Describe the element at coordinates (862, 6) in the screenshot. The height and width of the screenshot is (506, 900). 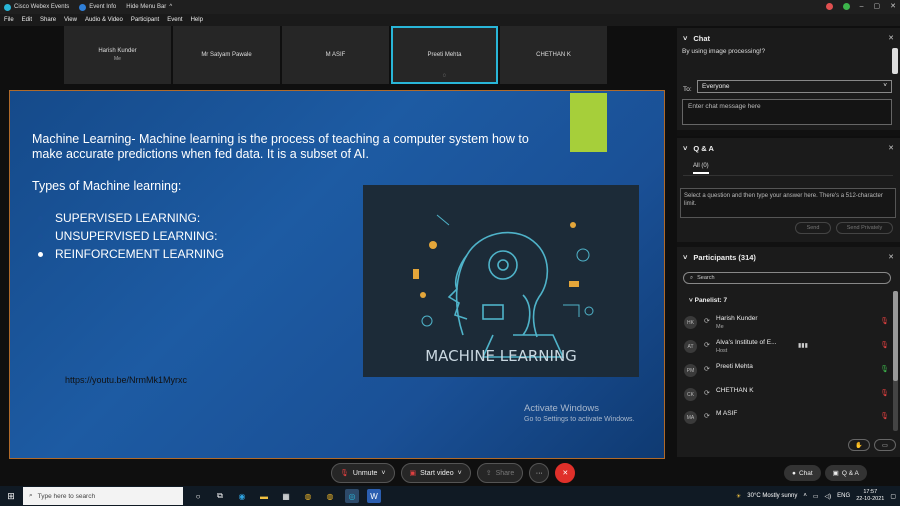
I see `minimize-icon: –` at that location.